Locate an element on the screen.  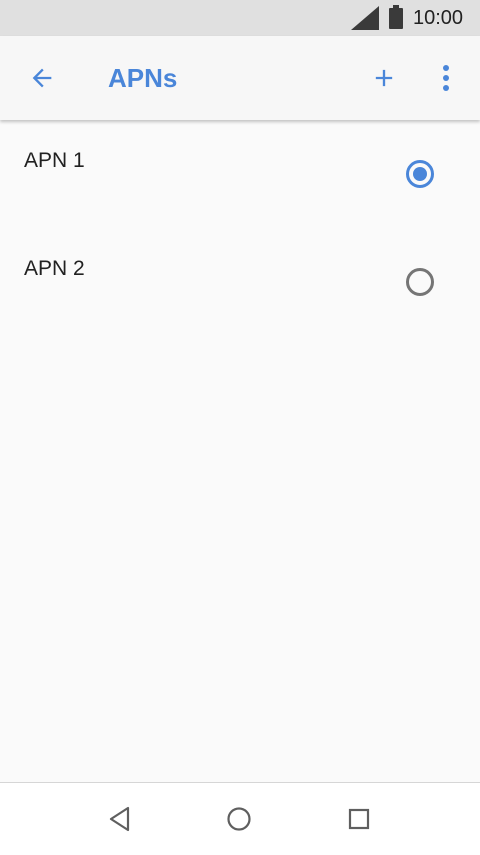
arrow-left-icon is located at coordinates (42, 78).